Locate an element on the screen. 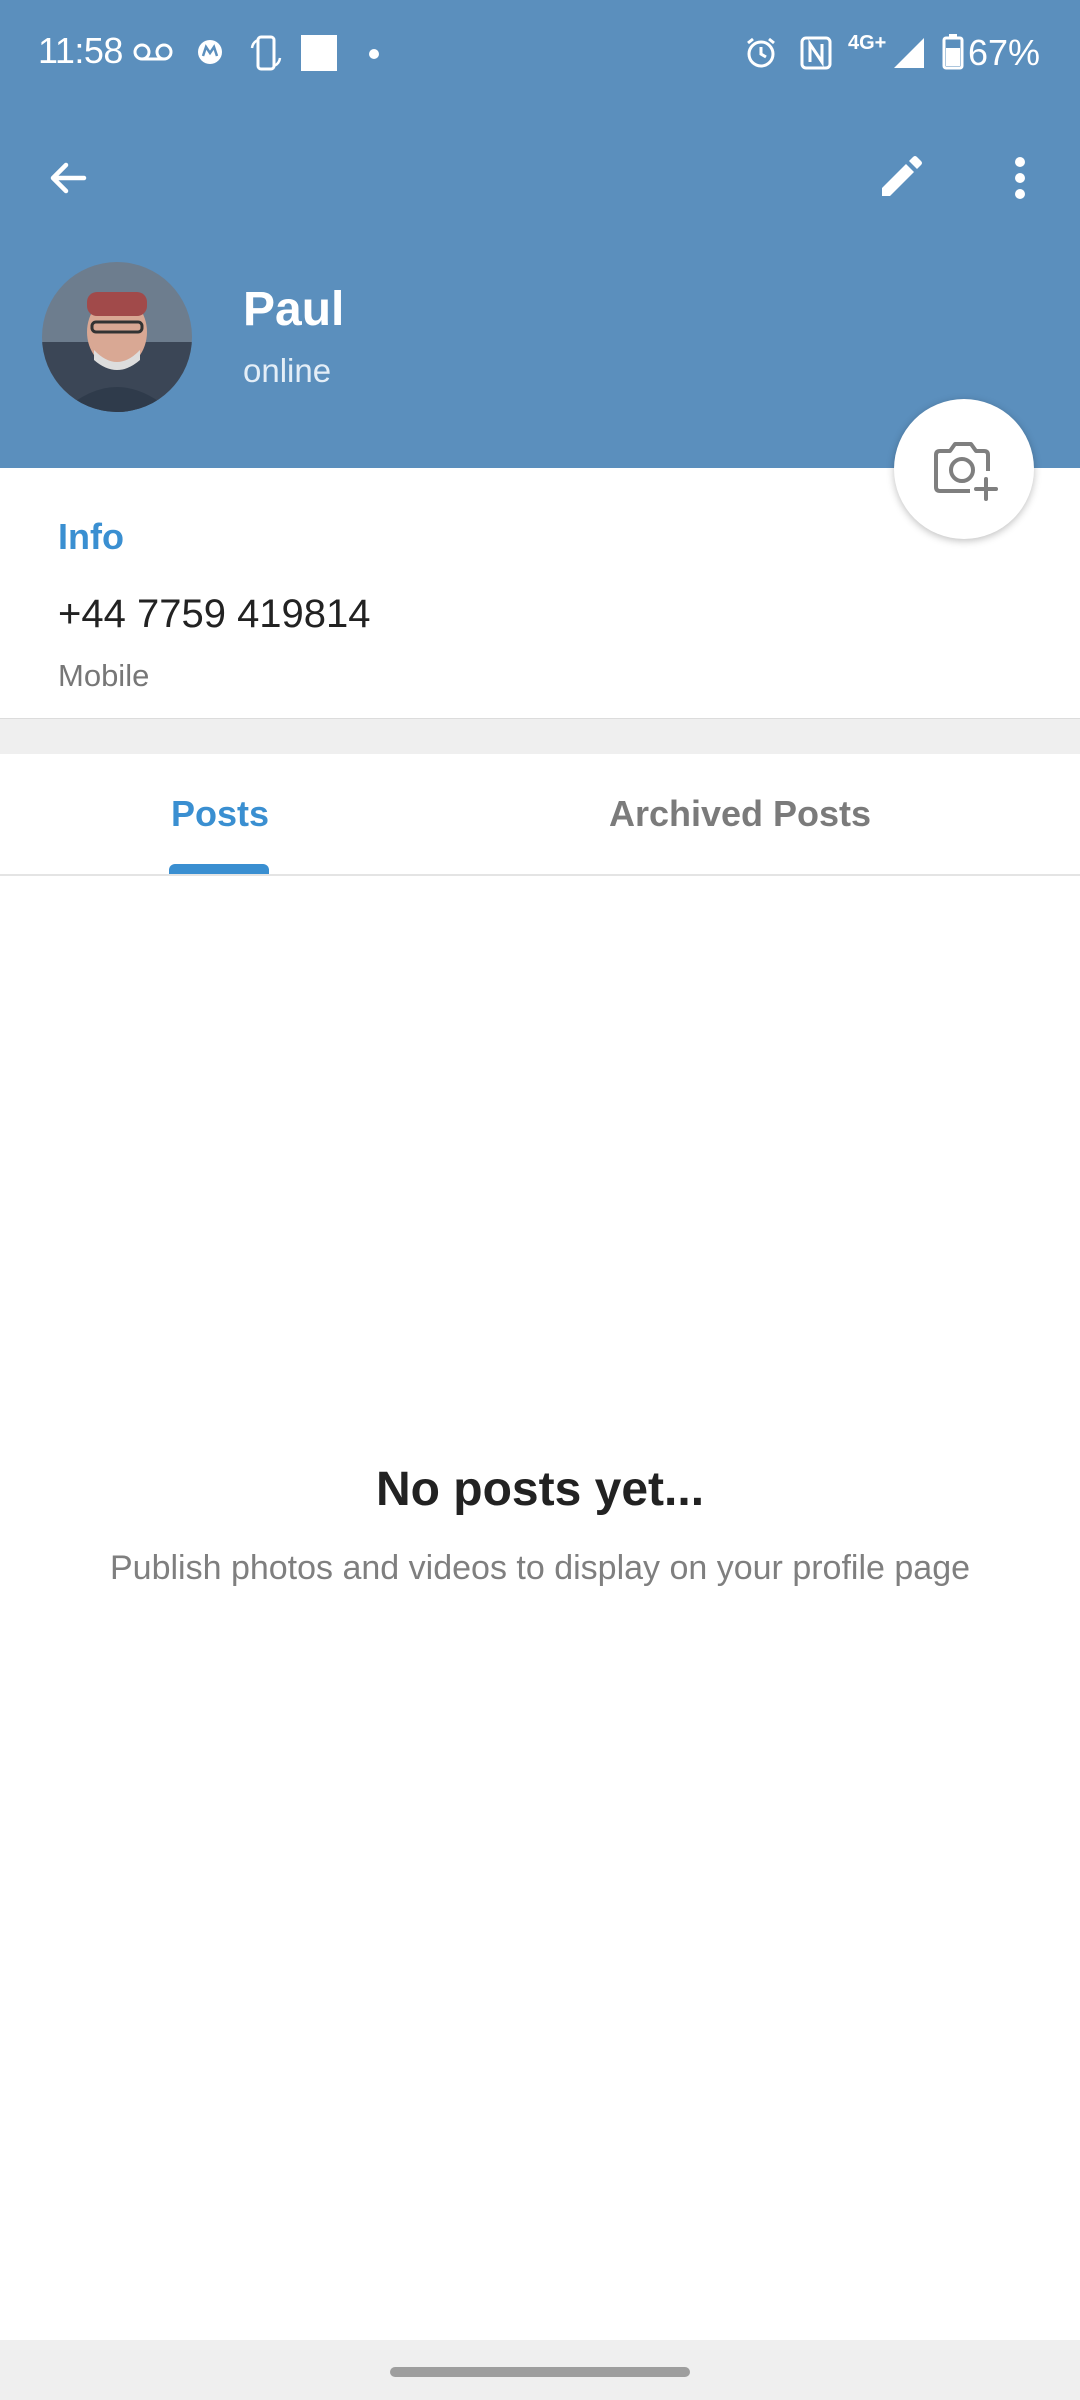  arrow-left-icon is located at coordinates (68, 178).